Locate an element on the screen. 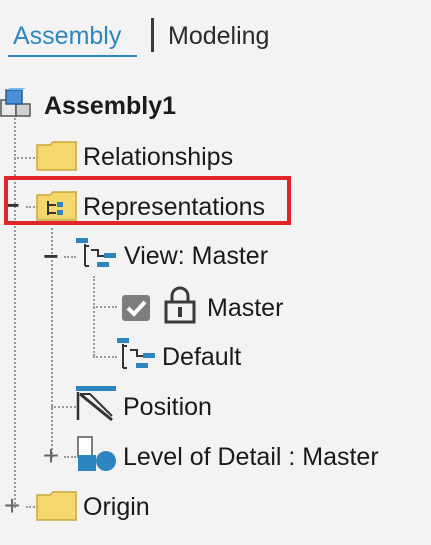  tree-node-assembly1: Assembly1 is located at coordinates (110, 104).